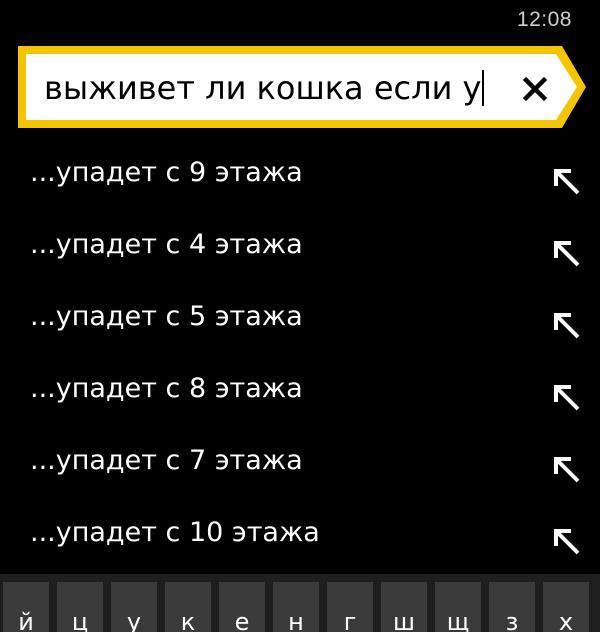 The height and width of the screenshot is (632, 600). Describe the element at coordinates (512, 607) in the screenshot. I see `keyboard-key: з` at that location.